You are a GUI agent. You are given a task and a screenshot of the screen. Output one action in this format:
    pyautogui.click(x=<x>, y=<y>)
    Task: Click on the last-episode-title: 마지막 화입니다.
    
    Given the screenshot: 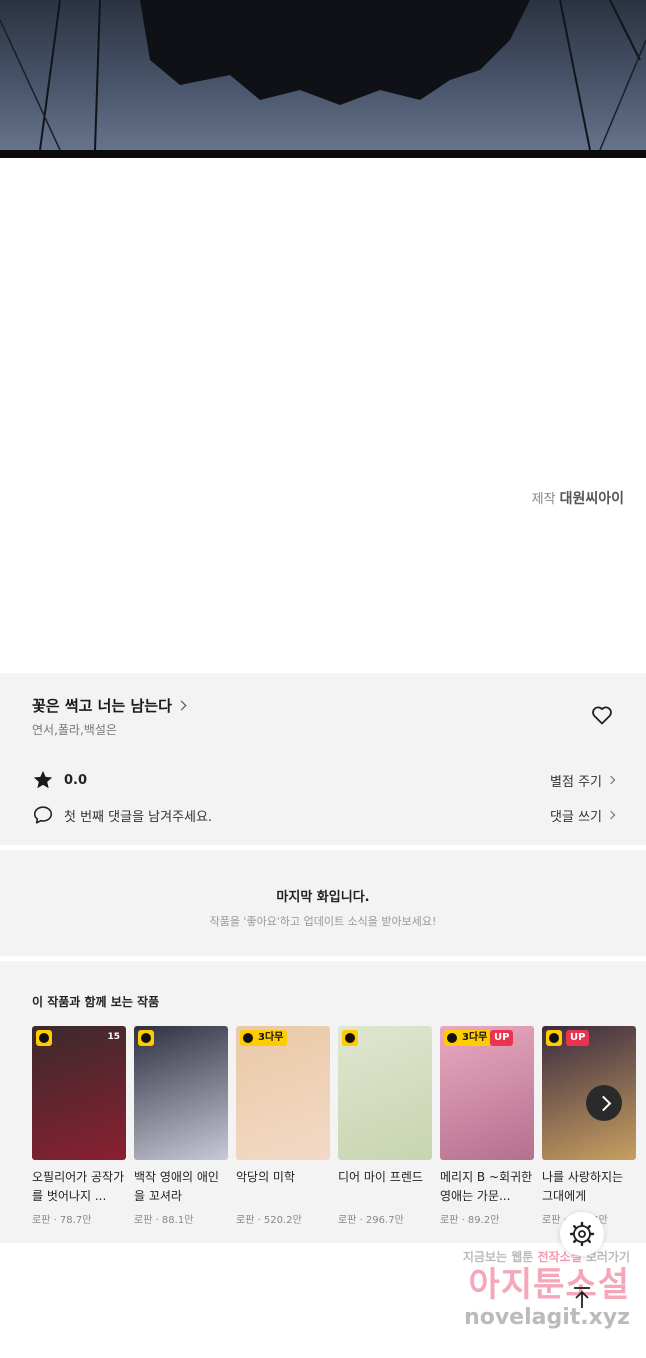 What is the action you would take?
    pyautogui.click(x=323, y=897)
    